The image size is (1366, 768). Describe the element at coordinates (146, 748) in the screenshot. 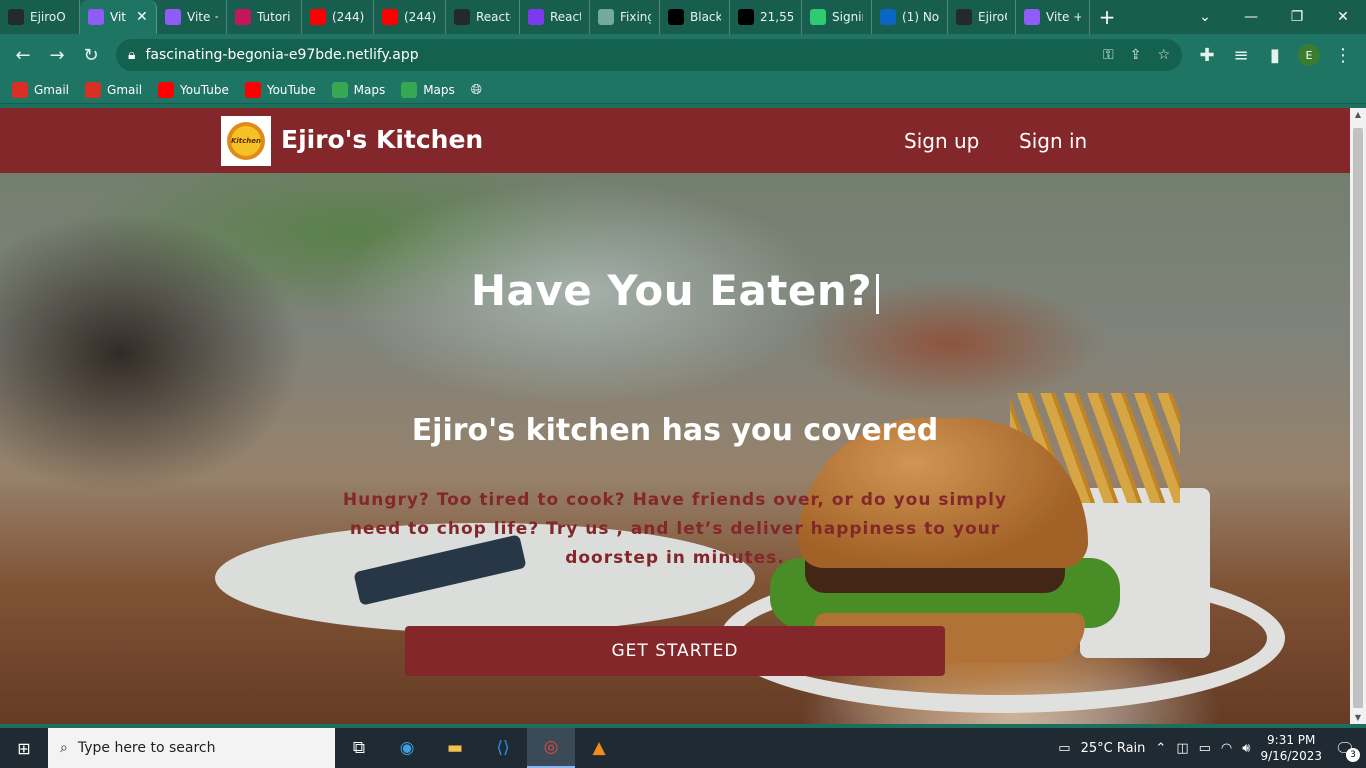

I see `search-placeholder: Type here to search` at that location.